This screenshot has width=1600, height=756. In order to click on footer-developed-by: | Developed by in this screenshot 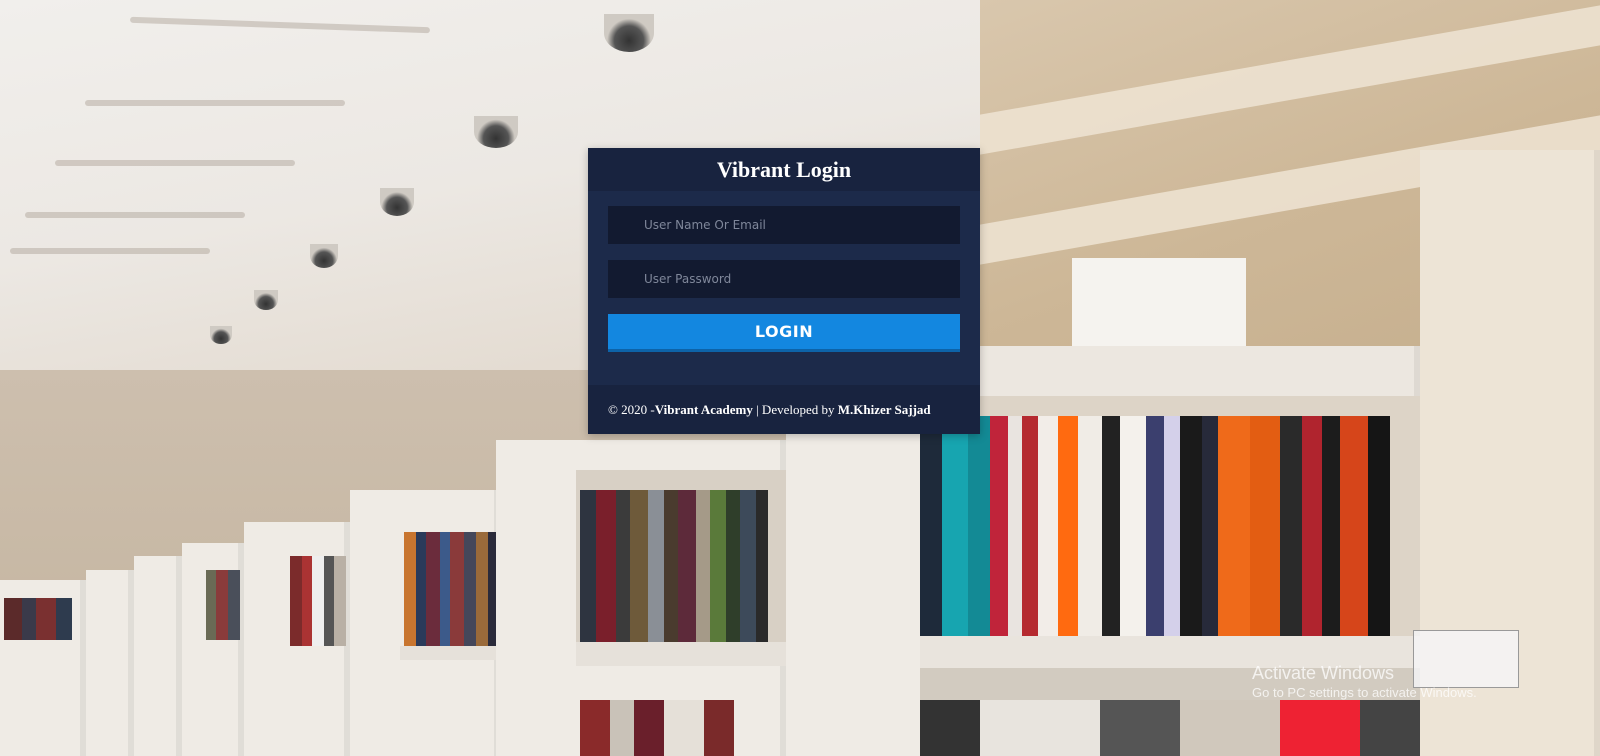, I will do `click(795, 409)`.